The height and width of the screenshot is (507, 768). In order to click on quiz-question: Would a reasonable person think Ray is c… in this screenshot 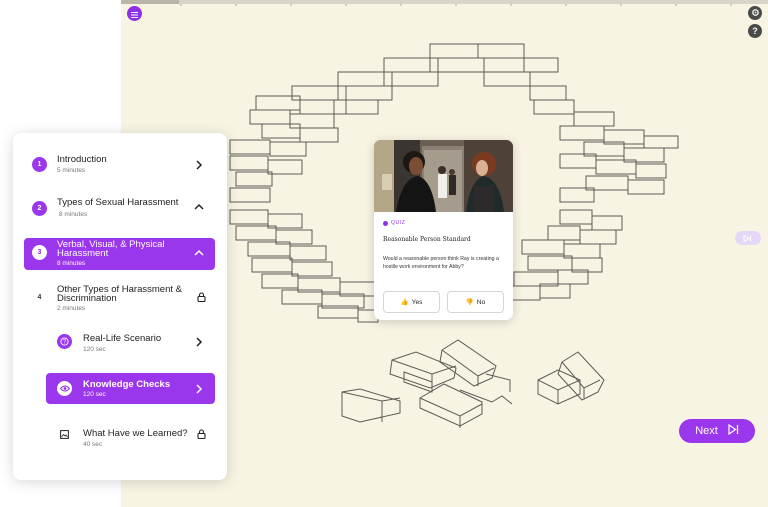, I will do `click(441, 263)`.